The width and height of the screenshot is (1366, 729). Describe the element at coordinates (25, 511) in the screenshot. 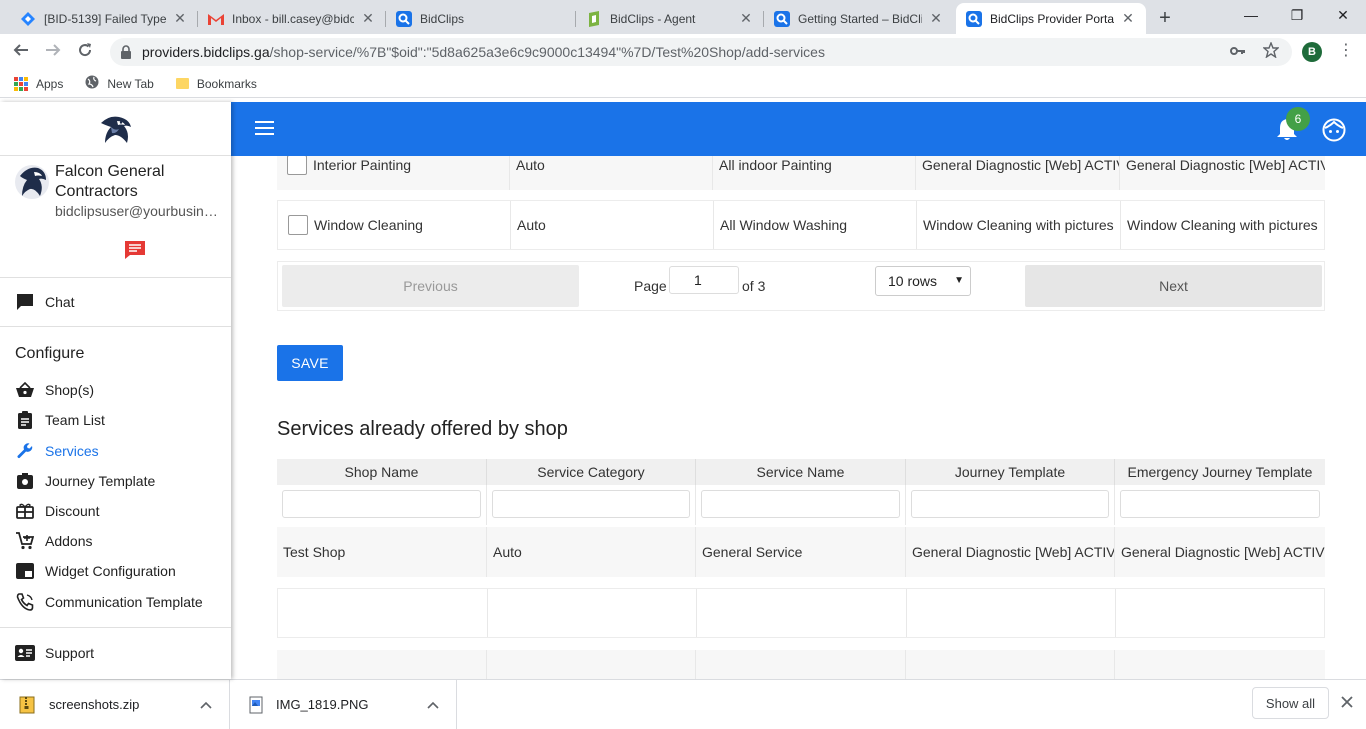

I see `gift-icon` at that location.